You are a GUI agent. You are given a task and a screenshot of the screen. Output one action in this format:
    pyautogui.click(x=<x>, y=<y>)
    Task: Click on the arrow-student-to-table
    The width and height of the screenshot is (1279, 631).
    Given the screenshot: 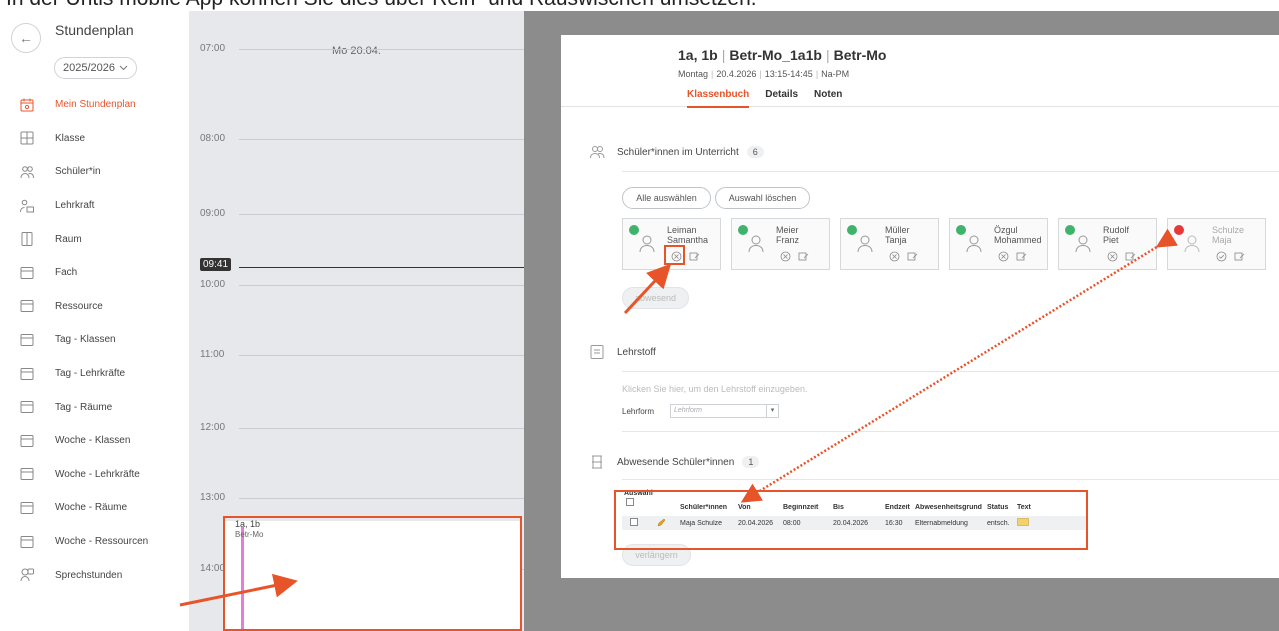 What is the action you would take?
    pyautogui.click(x=959, y=365)
    